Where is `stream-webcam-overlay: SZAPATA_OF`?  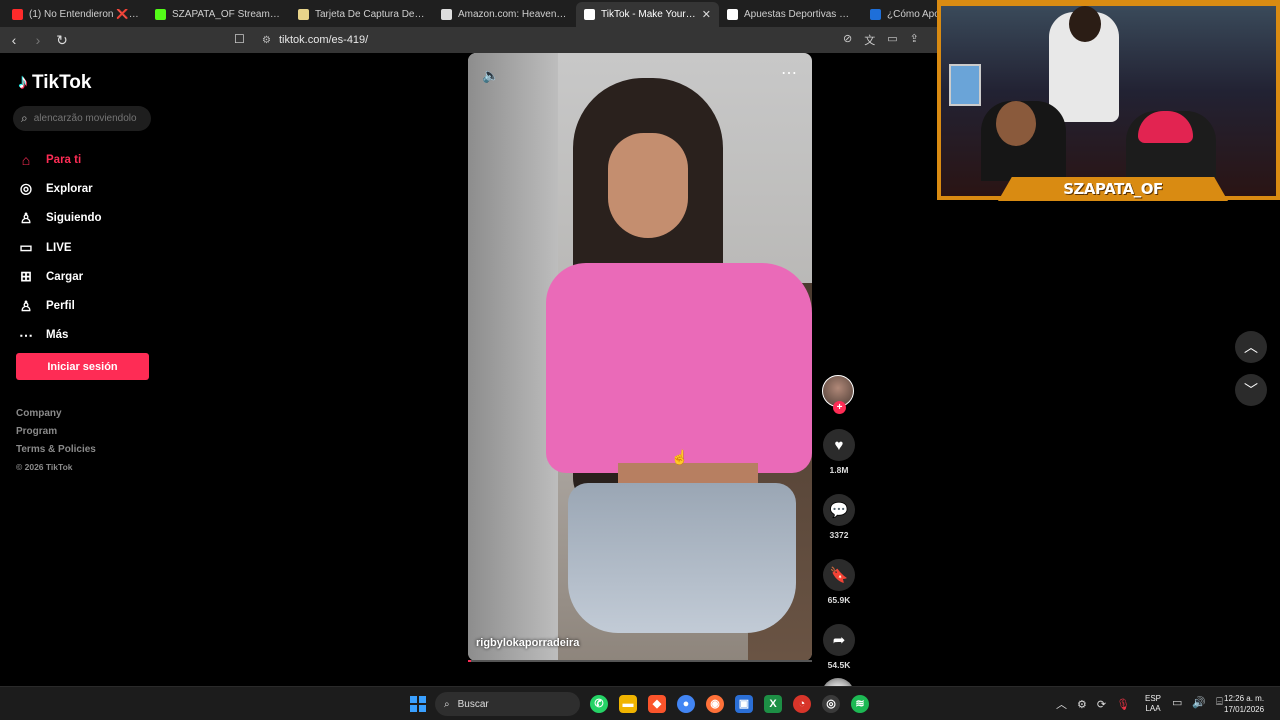 stream-webcam-overlay: SZAPATA_OF is located at coordinates (1108, 100).